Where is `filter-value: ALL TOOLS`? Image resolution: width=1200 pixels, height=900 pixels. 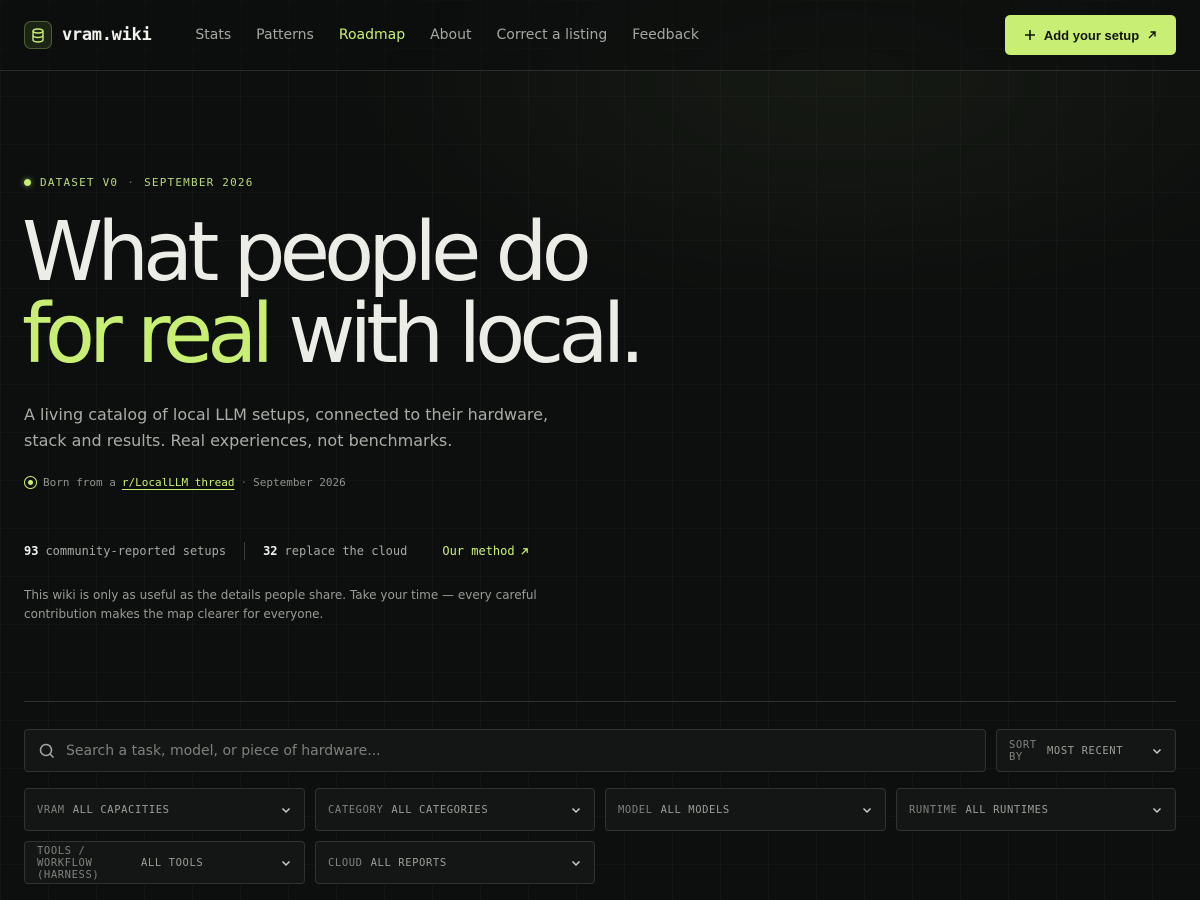
filter-value: ALL TOOLS is located at coordinates (172, 862).